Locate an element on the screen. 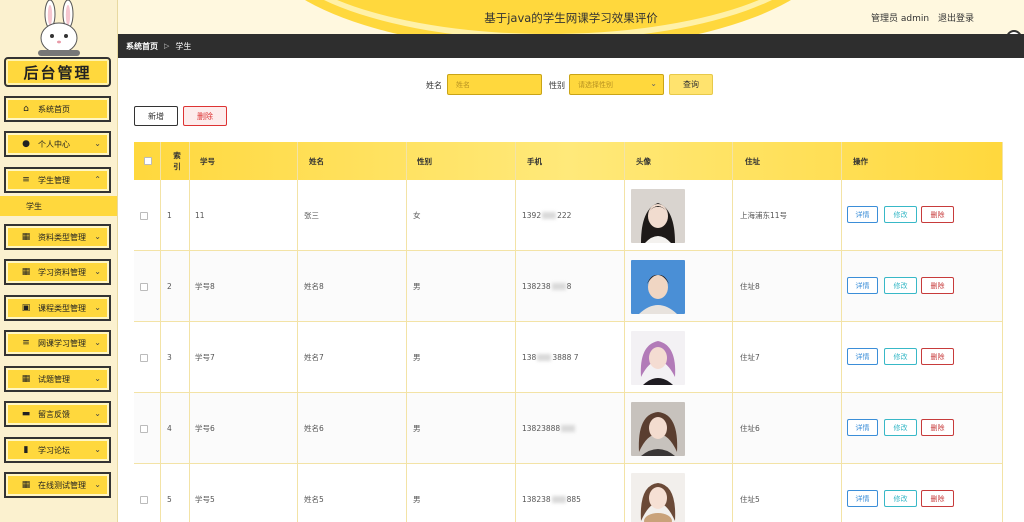 The image size is (1024, 522). cell-student-no: 学号8 is located at coordinates (205, 286).